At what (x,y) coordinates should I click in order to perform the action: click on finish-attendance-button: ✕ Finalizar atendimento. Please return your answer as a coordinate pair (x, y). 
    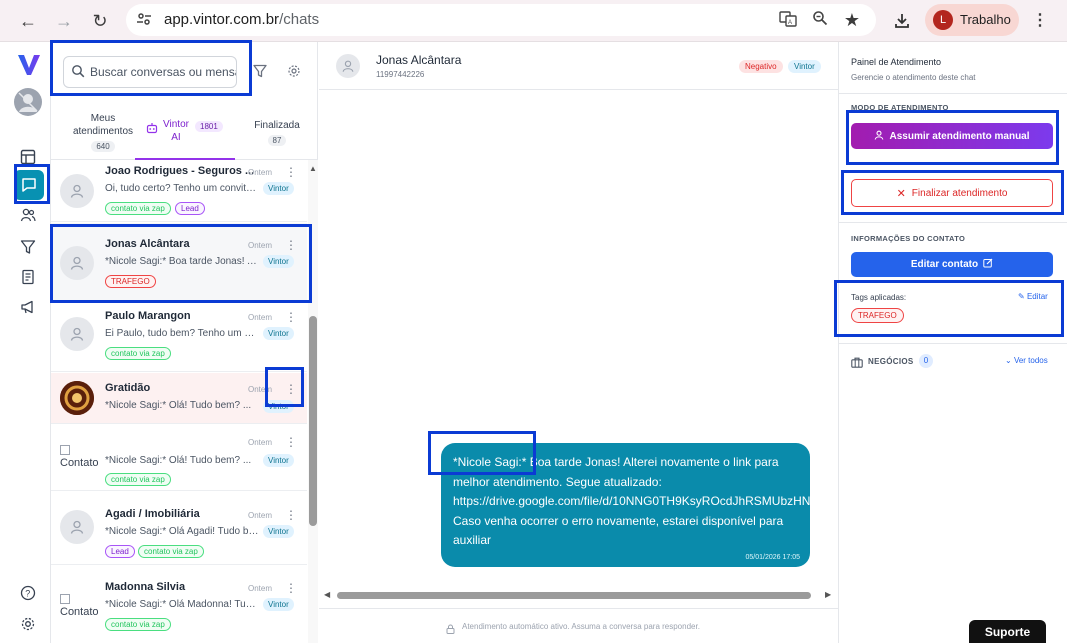
    Looking at the image, I should click on (952, 193).